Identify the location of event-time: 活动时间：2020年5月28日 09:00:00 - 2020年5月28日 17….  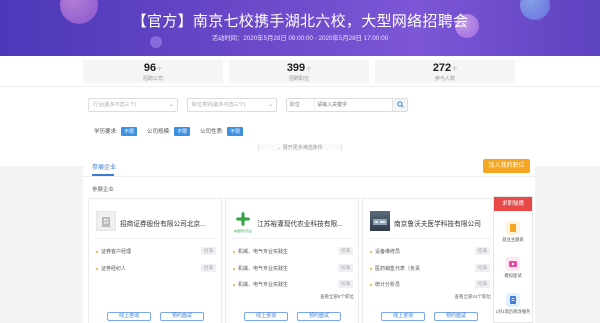
(300, 38).